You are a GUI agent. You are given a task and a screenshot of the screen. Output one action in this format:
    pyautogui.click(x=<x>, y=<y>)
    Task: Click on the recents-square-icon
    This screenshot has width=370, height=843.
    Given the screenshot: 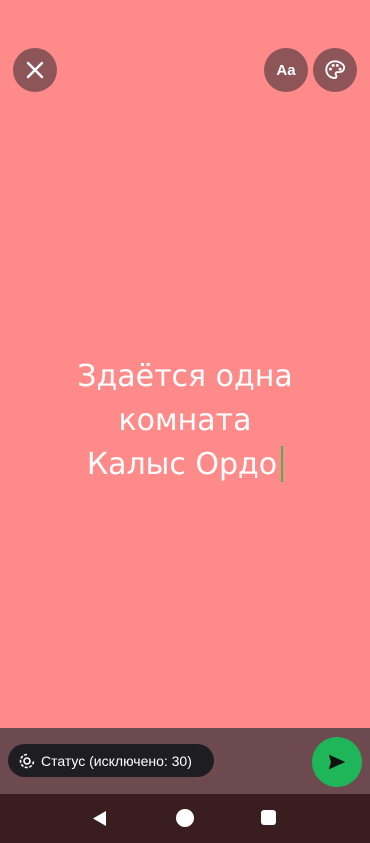 What is the action you would take?
    pyautogui.click(x=268, y=817)
    